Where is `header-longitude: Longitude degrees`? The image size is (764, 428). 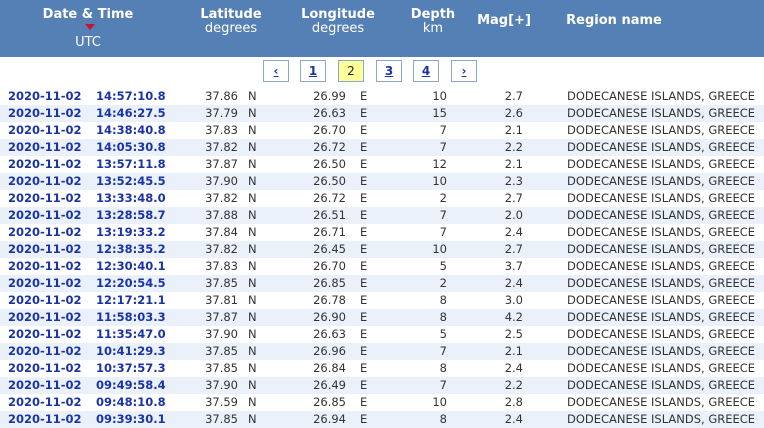 header-longitude: Longitude degrees is located at coordinates (338, 22).